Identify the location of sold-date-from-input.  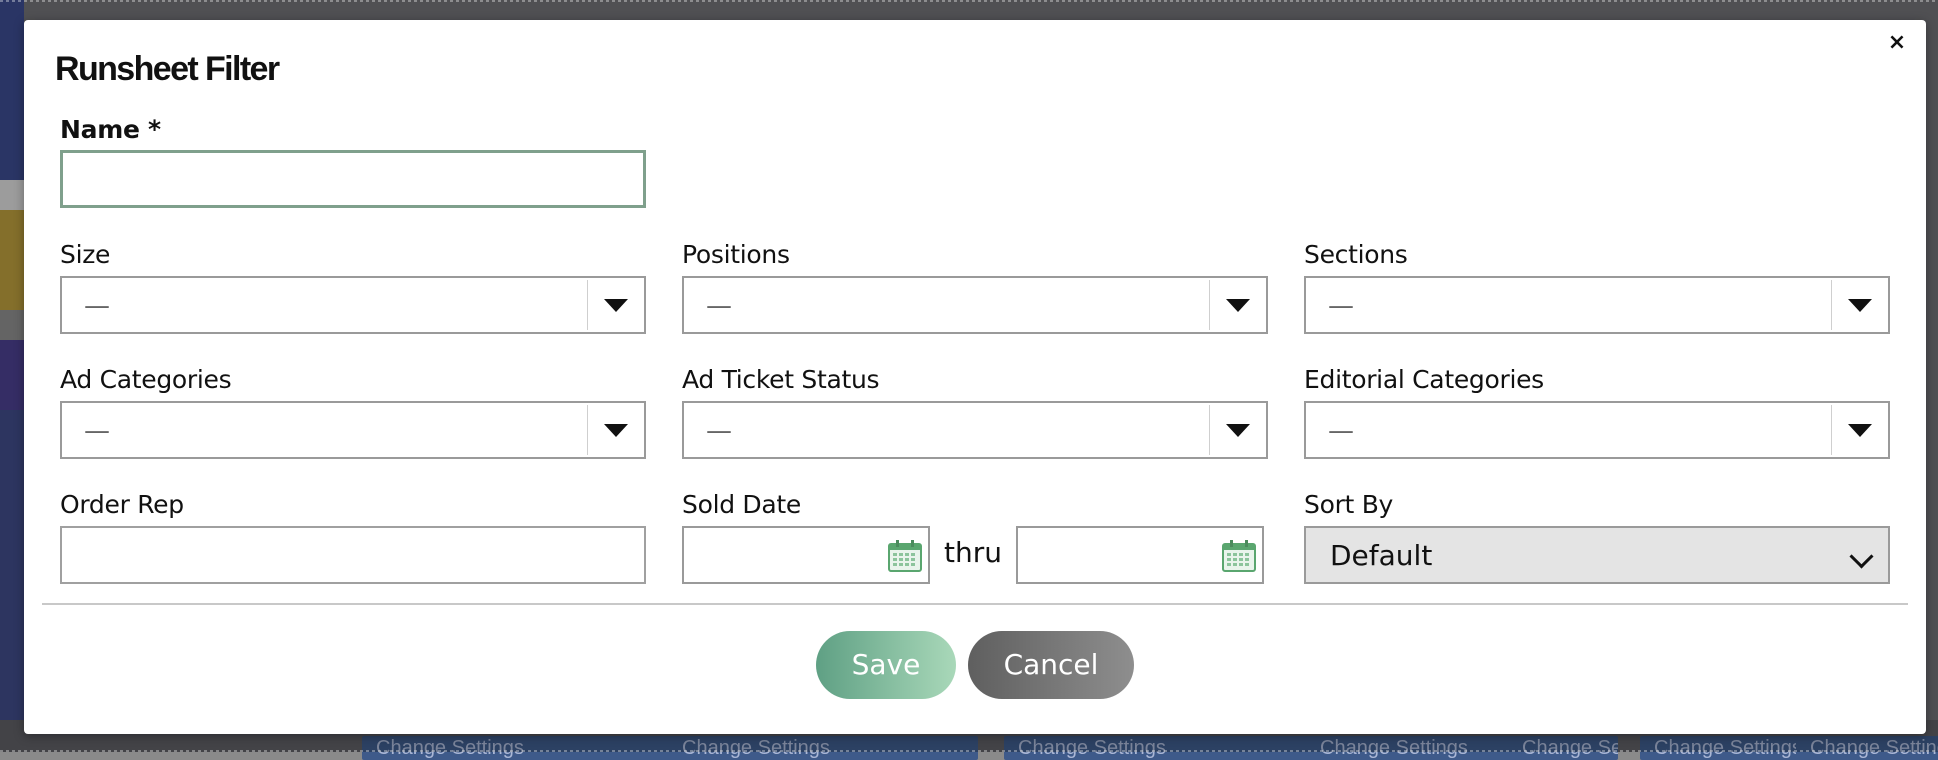
(806, 555).